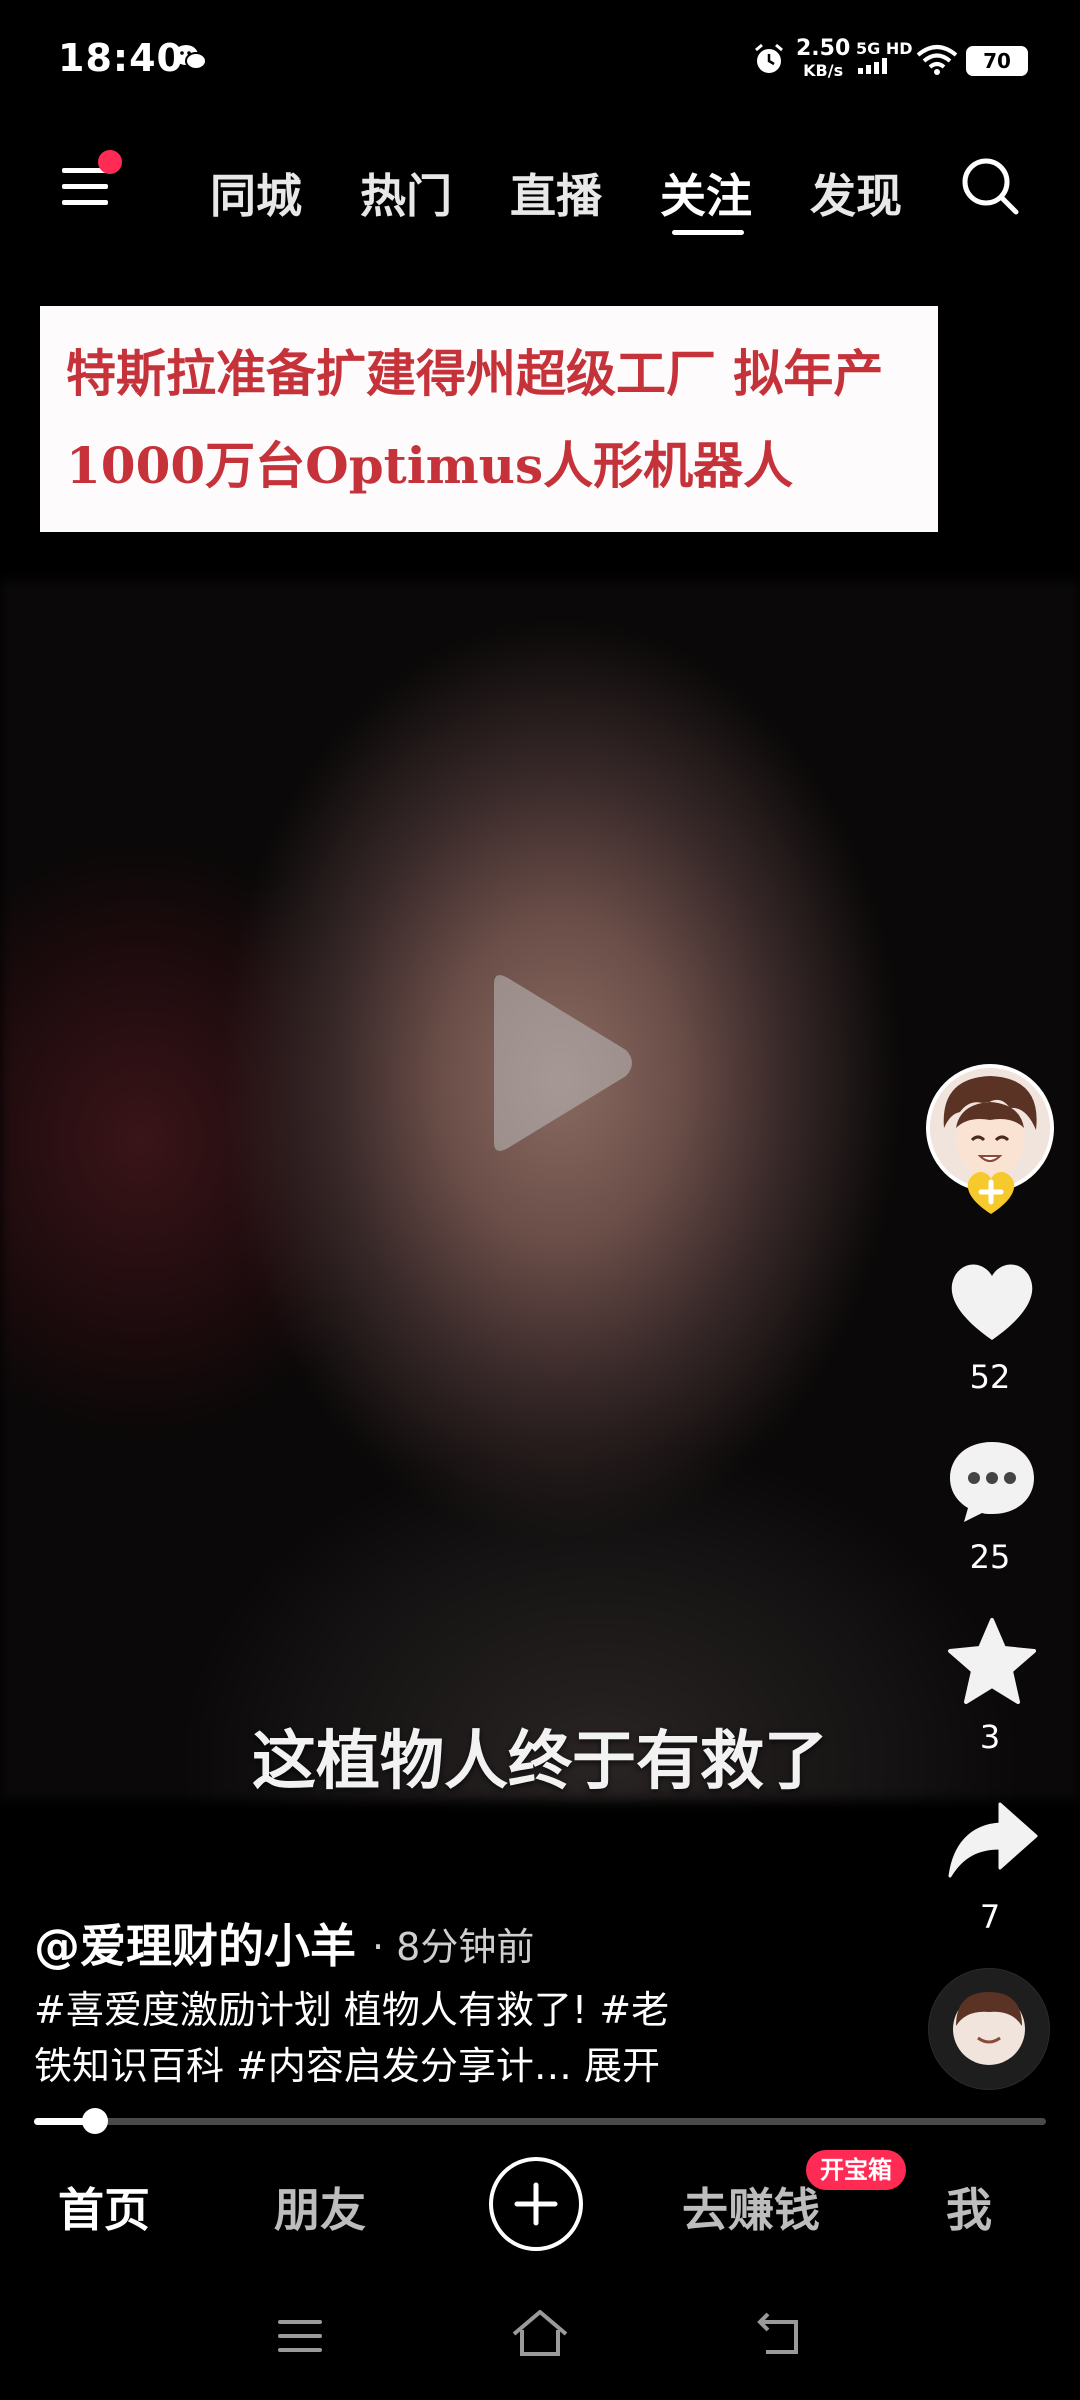 The width and height of the screenshot is (1080, 2400). Describe the element at coordinates (110, 162) in the screenshot. I see `notification-dot` at that location.